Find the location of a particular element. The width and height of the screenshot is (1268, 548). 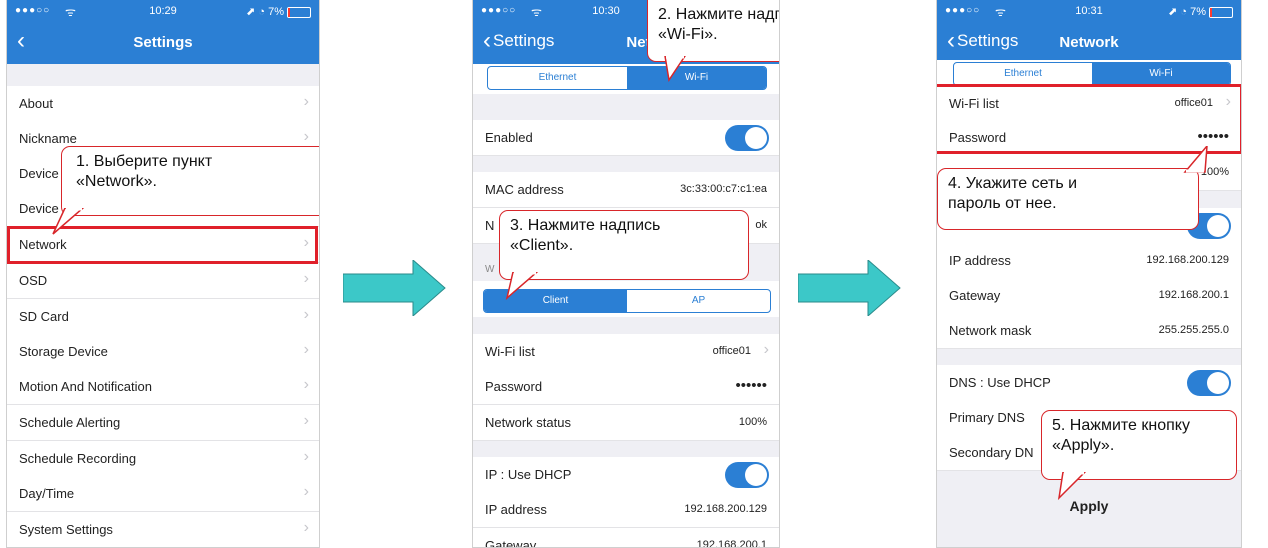

settings-item-sd-card: SD Card › is located at coordinates (163, 317).